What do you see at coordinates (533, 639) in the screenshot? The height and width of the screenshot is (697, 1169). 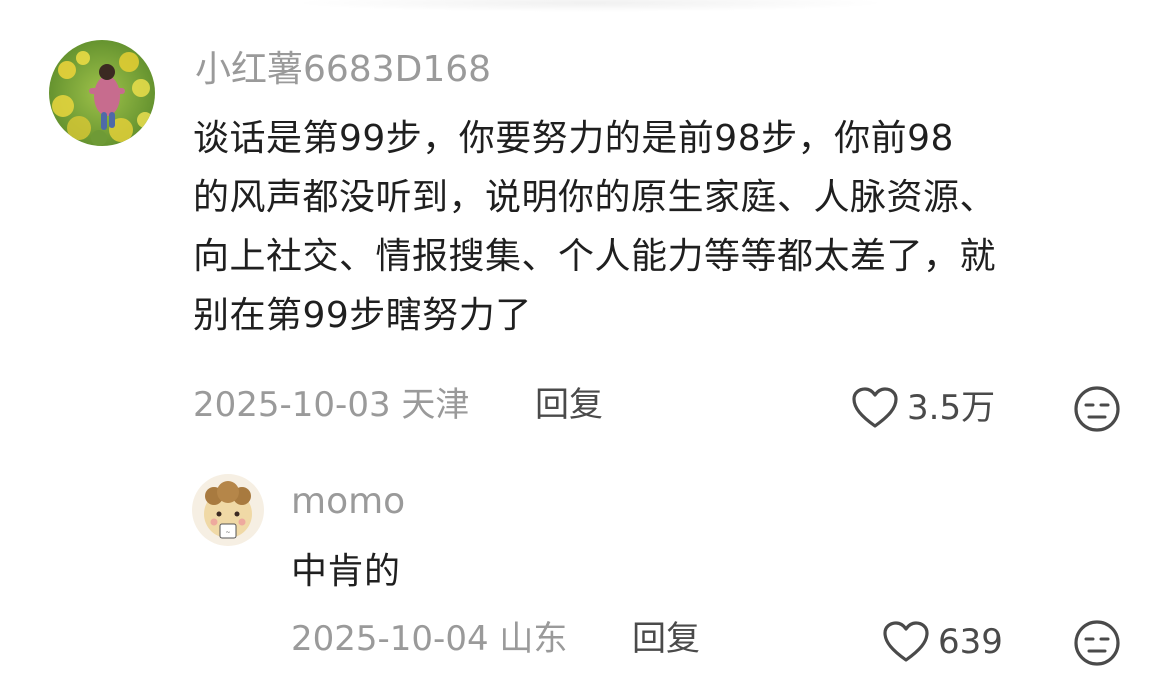 I see `comment-location: 山东` at bounding box center [533, 639].